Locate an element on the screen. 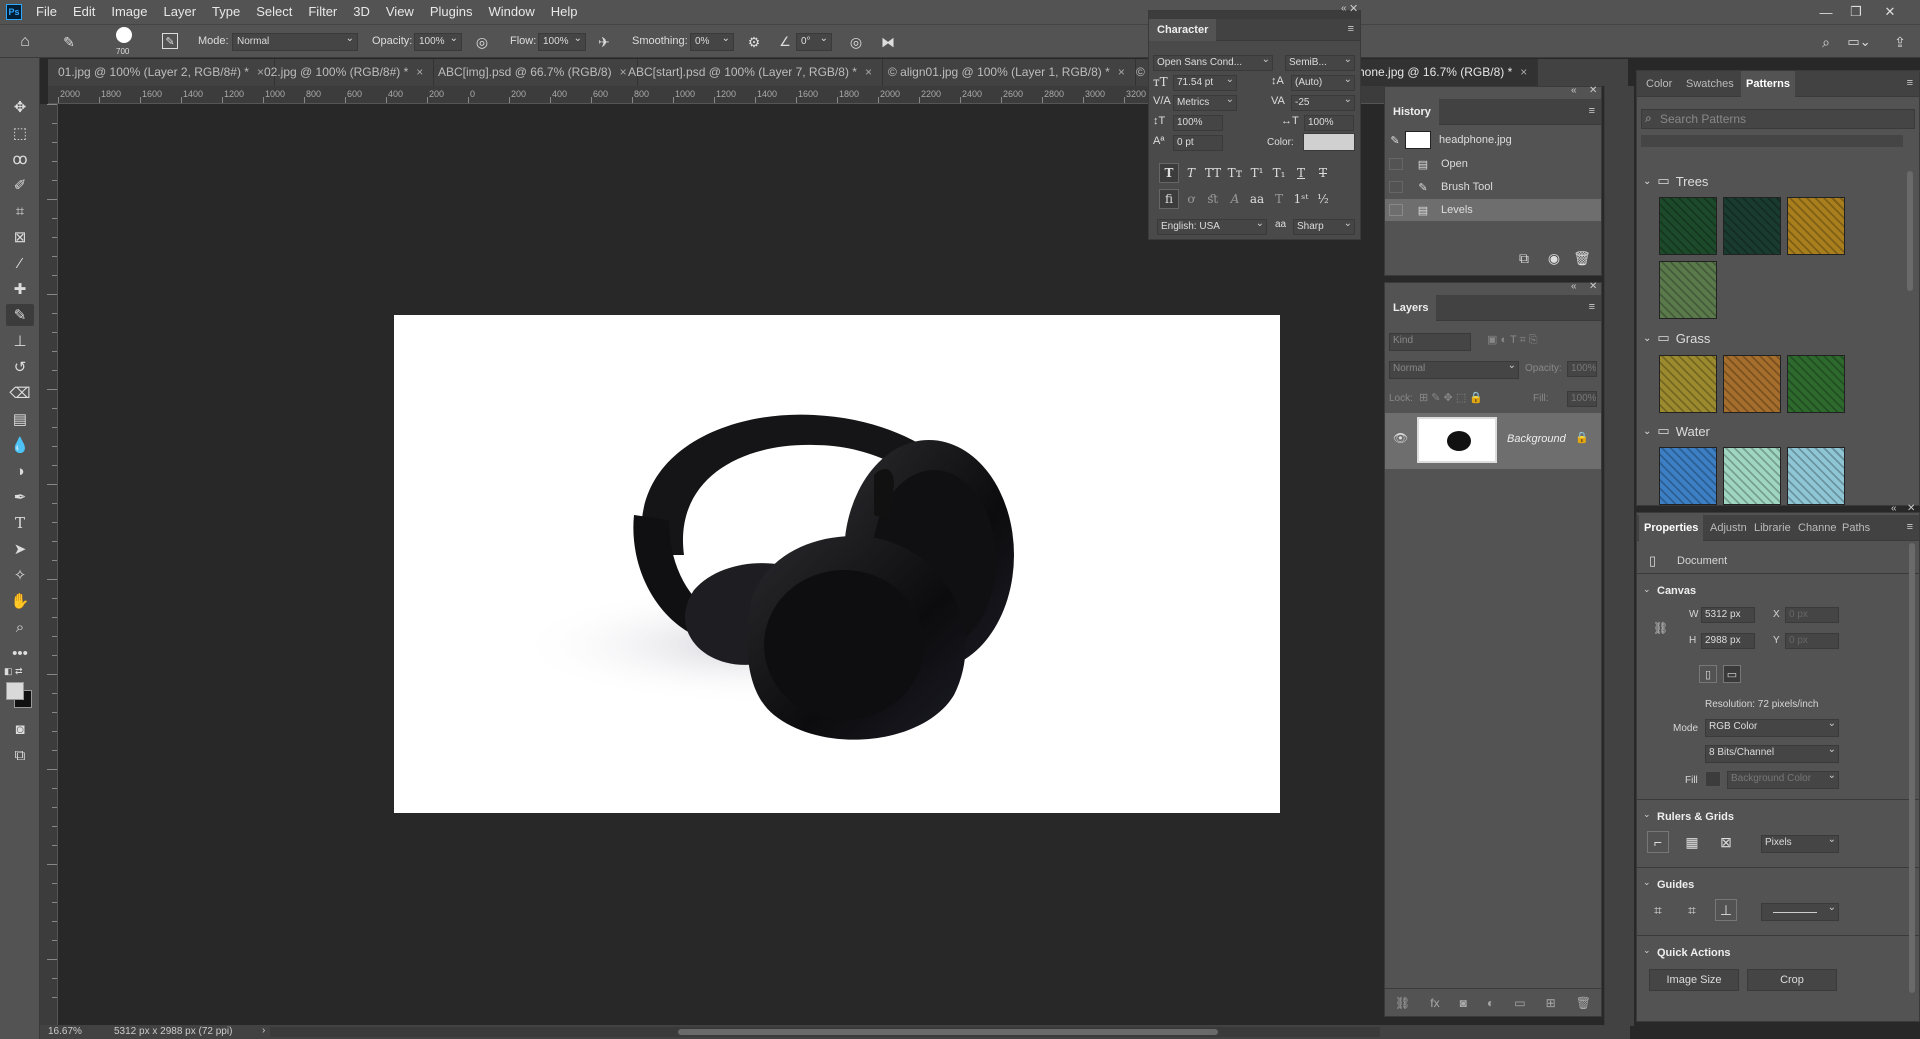 The height and width of the screenshot is (1039, 1920). brush-tool-icon: ✎ is located at coordinates (20, 315).